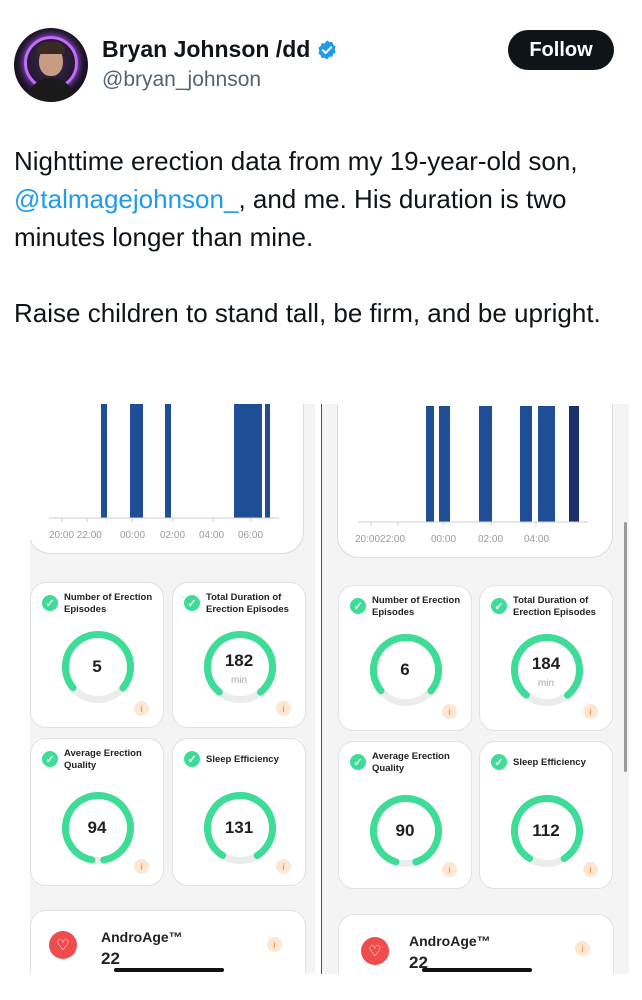  Describe the element at coordinates (405, 815) in the screenshot. I see `metric-tile-quality: ✓ Average Erection Quality 90 i` at that location.